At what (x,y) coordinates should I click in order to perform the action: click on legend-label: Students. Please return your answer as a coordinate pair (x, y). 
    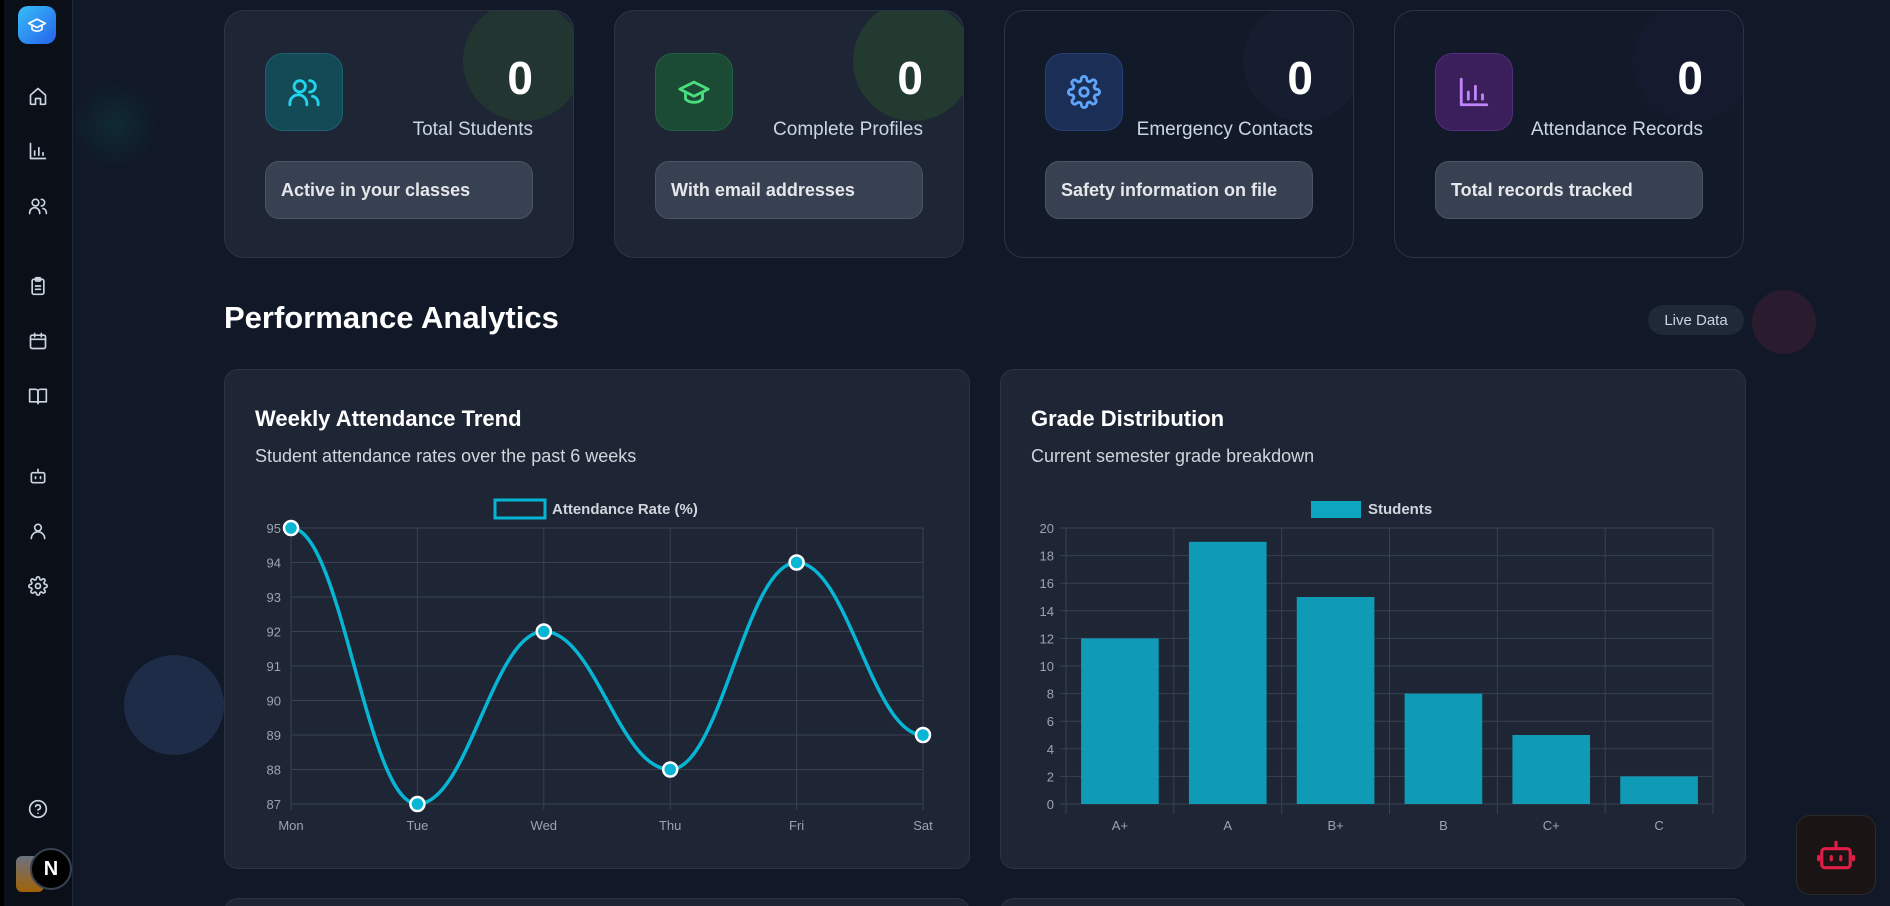
    Looking at the image, I should click on (1400, 509).